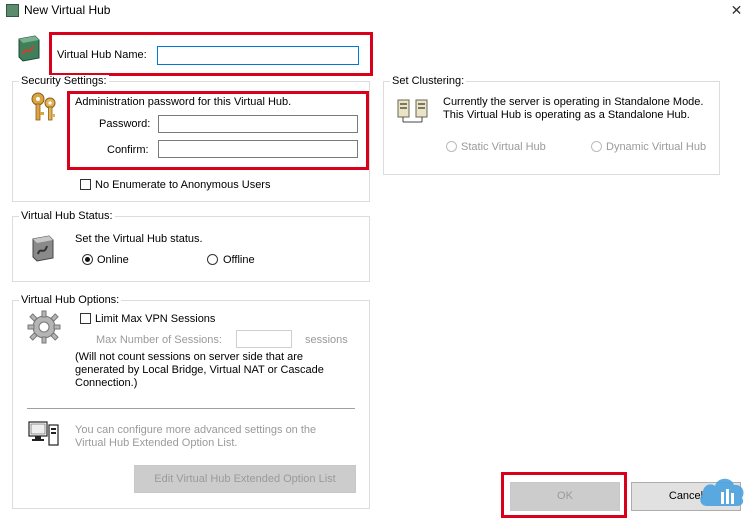 The image size is (755, 519). I want to click on hub-icon, so click(29, 48).